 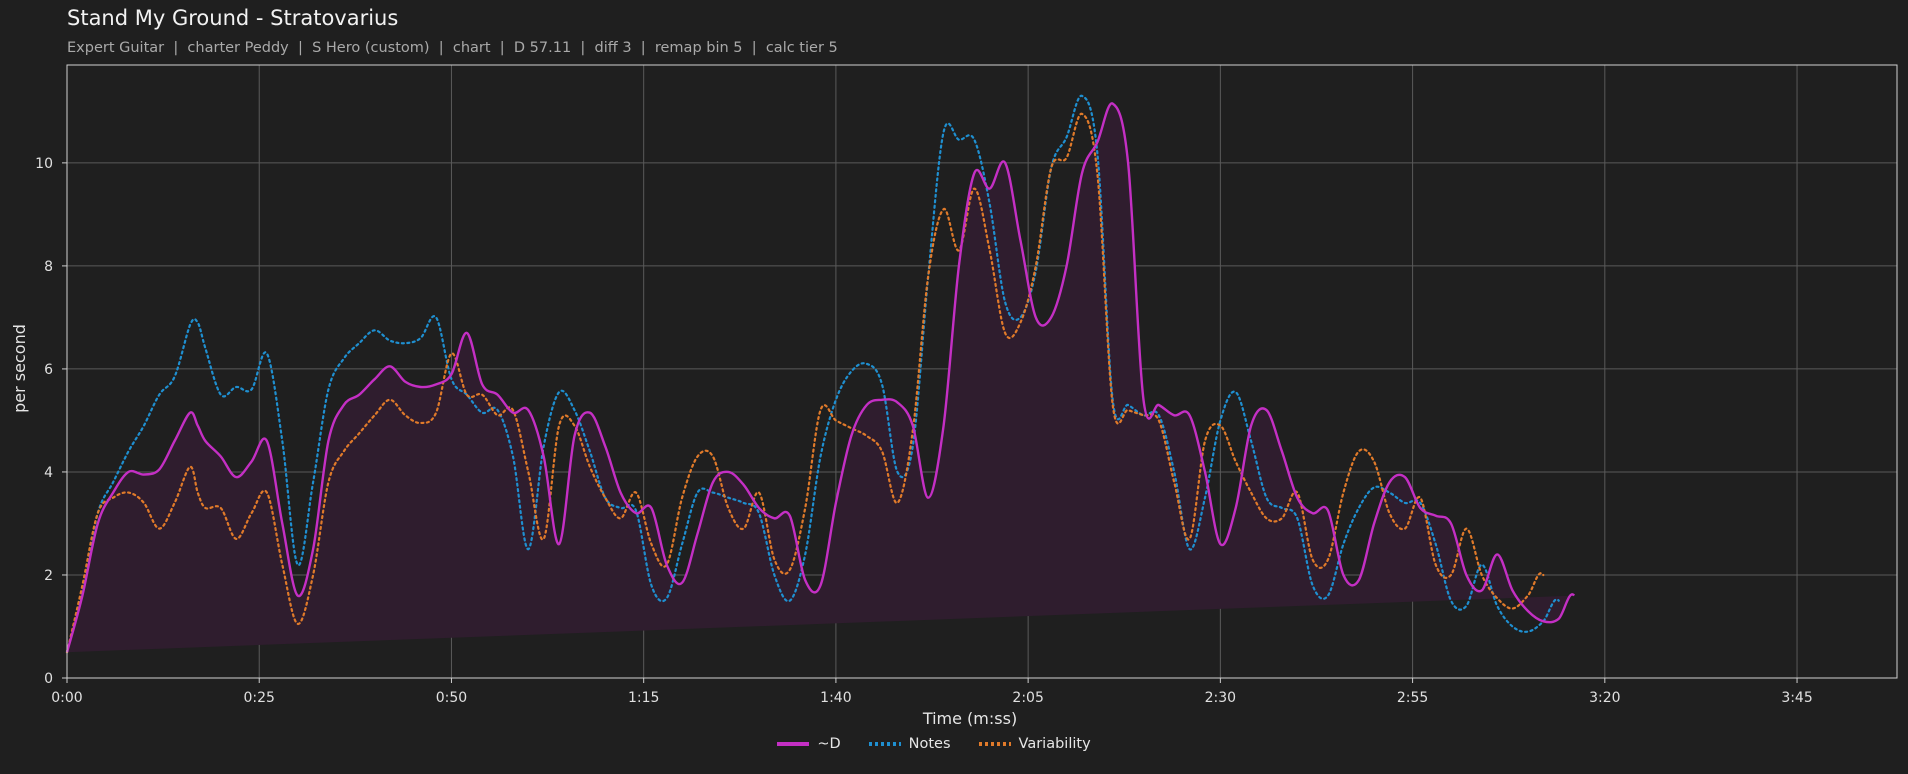 I want to click on y-tick-label: 2, so click(x=48, y=576).